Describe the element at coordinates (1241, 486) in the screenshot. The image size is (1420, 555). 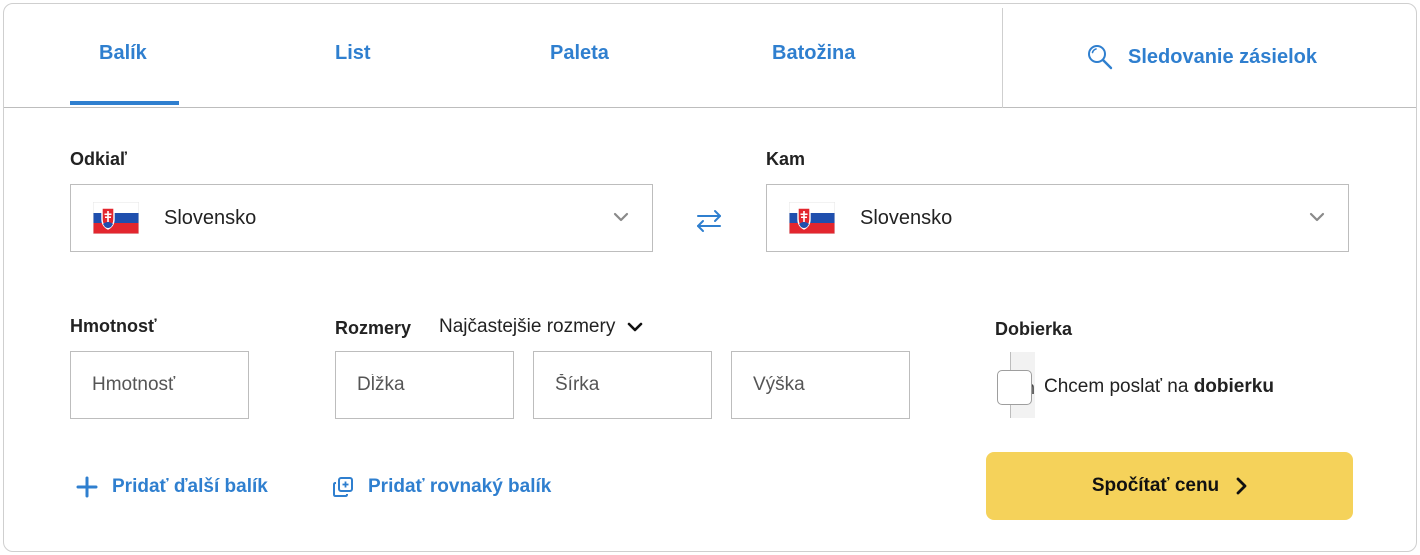
I see `chevron-right-icon` at that location.